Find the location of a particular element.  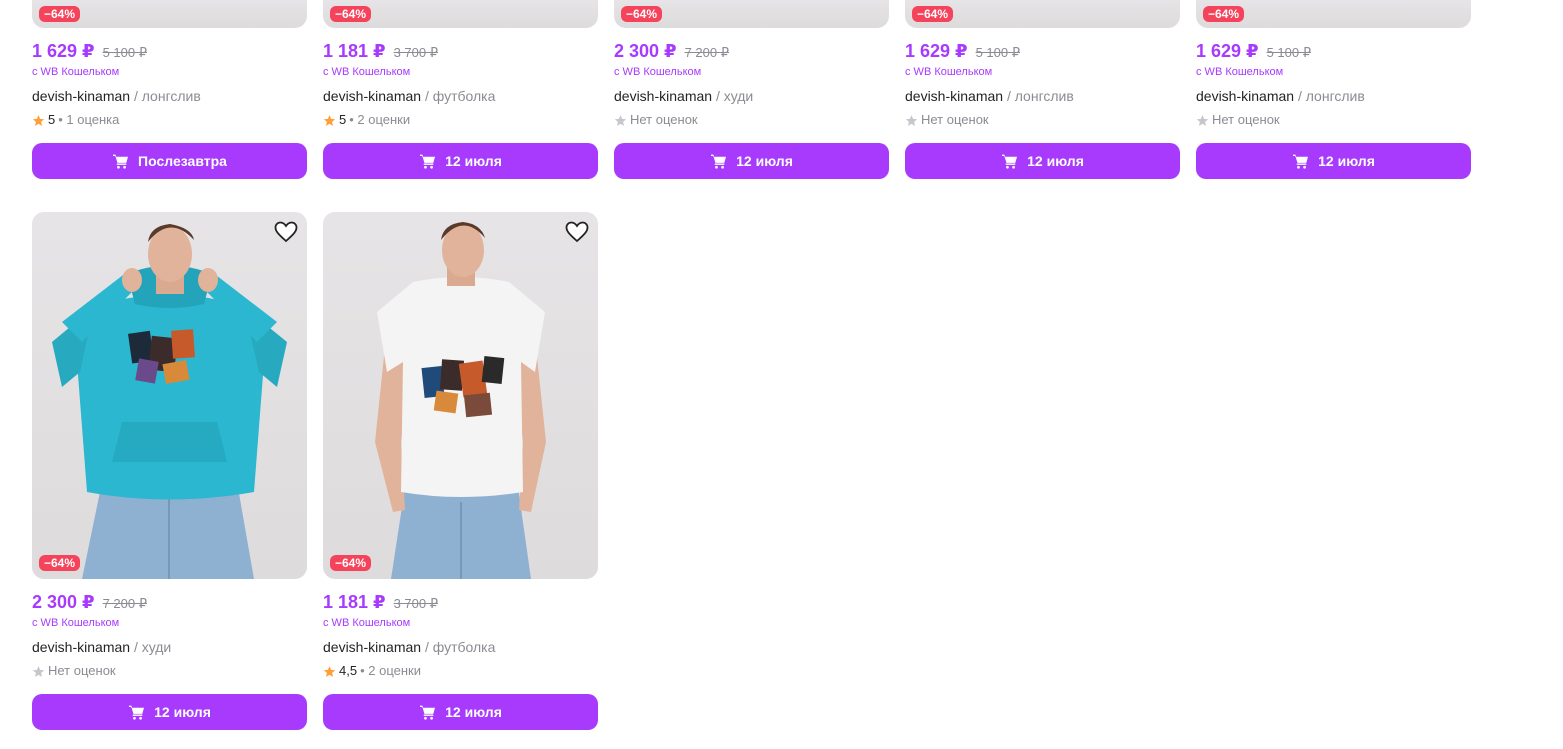

rating: 5 • 1 оценка is located at coordinates (169, 120).